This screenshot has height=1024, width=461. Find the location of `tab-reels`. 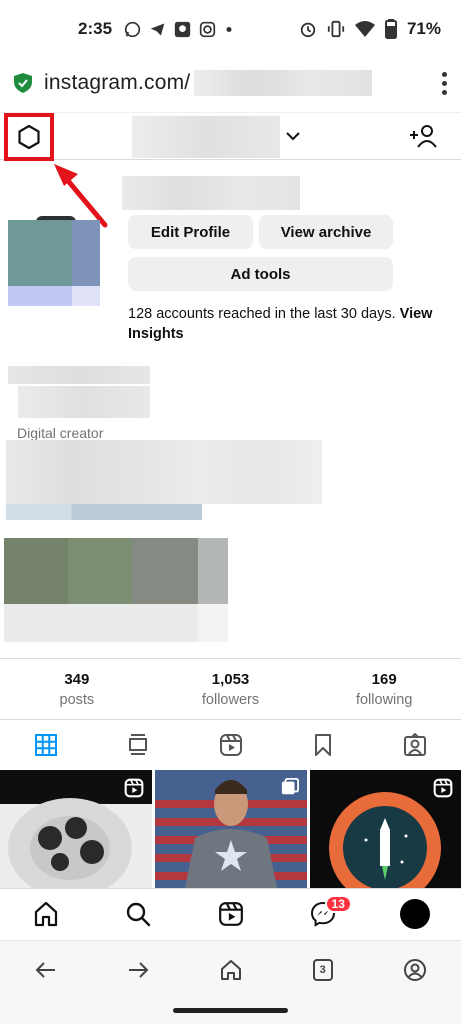

tab-reels is located at coordinates (230, 745).